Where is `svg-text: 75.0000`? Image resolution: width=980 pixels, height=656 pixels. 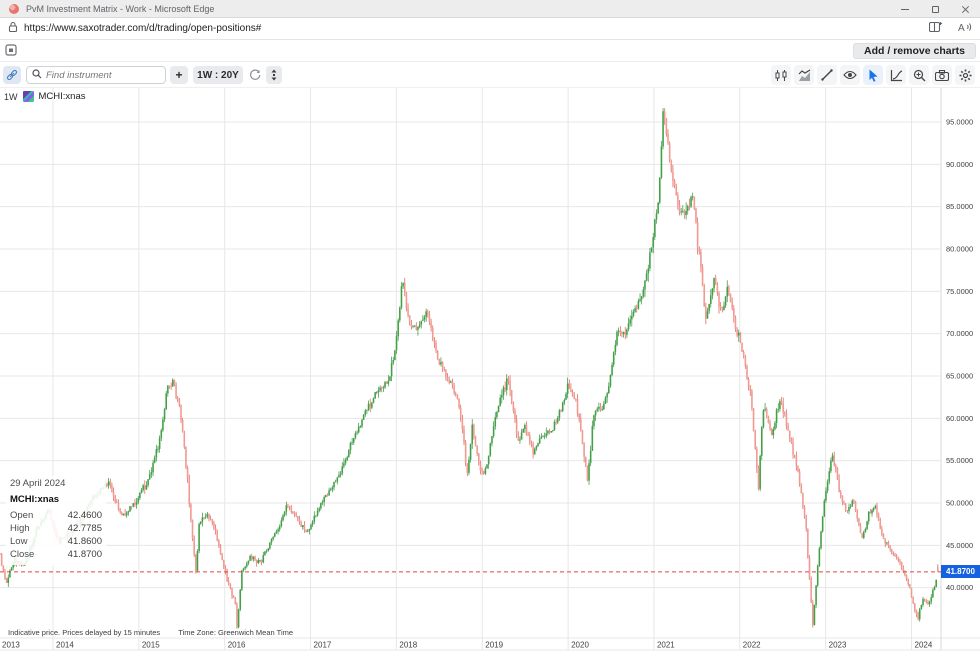 svg-text: 75.0000 is located at coordinates (959, 291).